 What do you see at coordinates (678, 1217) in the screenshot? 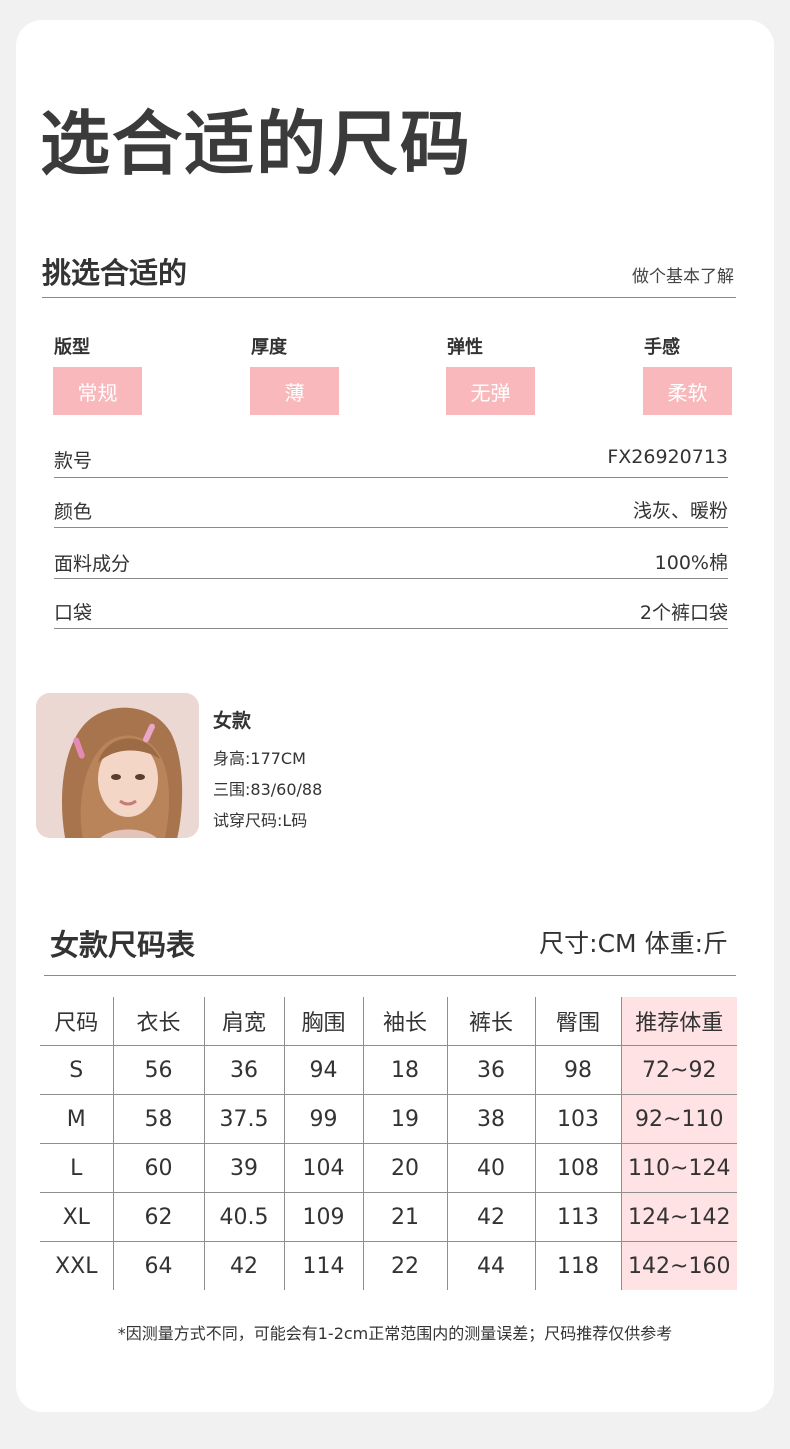
I see `table-cell-weight: 124~142` at bounding box center [678, 1217].